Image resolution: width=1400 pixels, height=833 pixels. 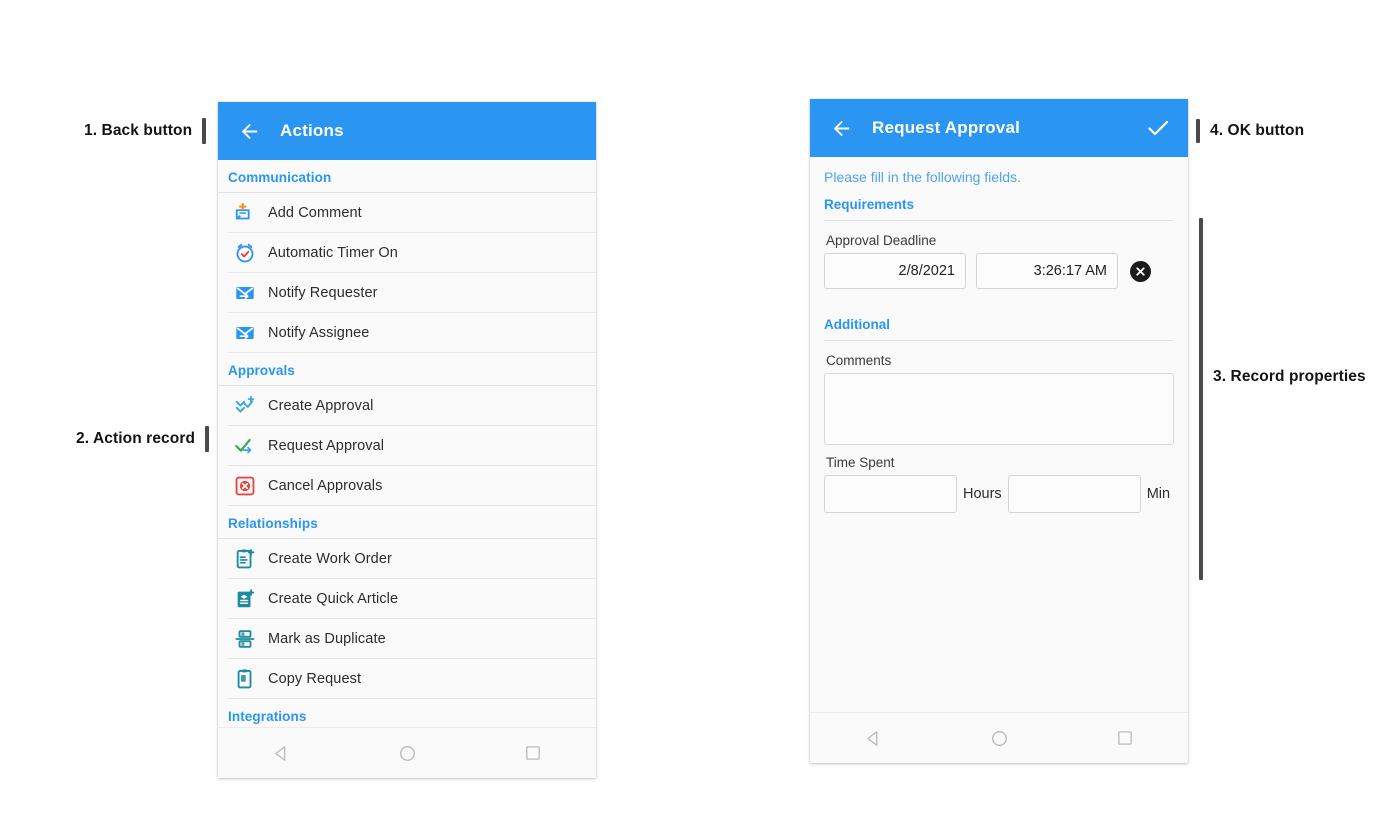 I want to click on clear-circle-icon, so click(x=1140, y=271).